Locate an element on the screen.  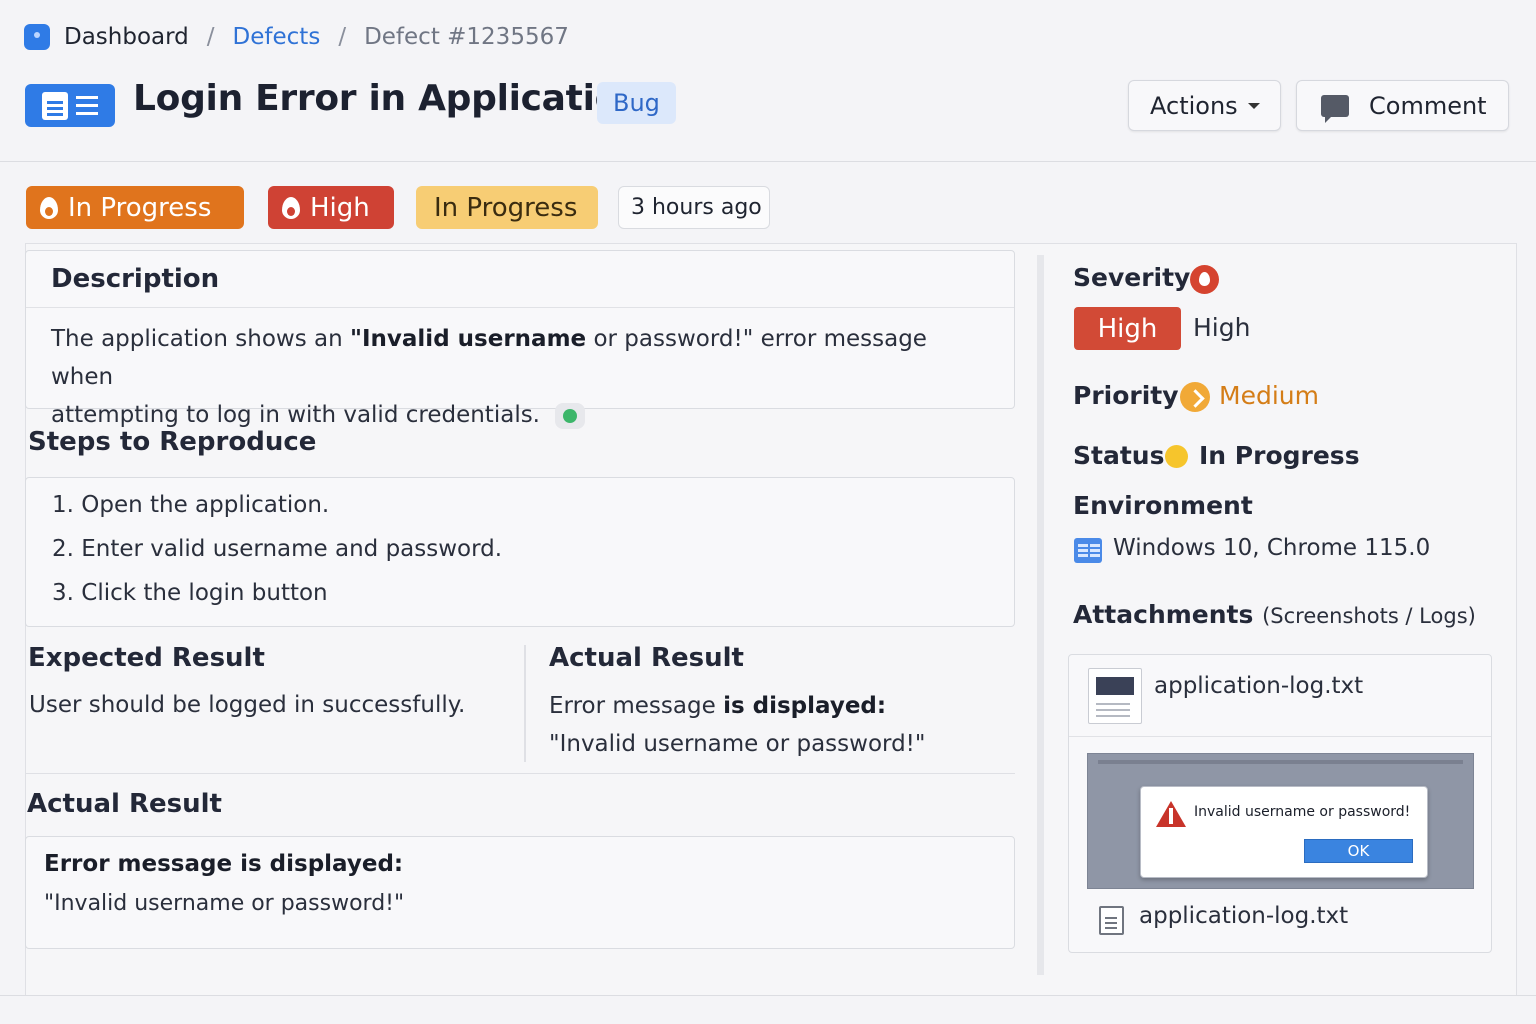
actions-label: Actions is located at coordinates (1194, 105).